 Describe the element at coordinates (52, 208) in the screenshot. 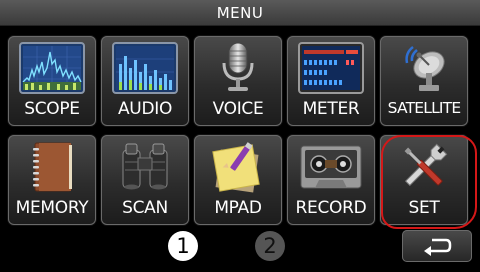

I see `memory-label: MEMORY` at that location.